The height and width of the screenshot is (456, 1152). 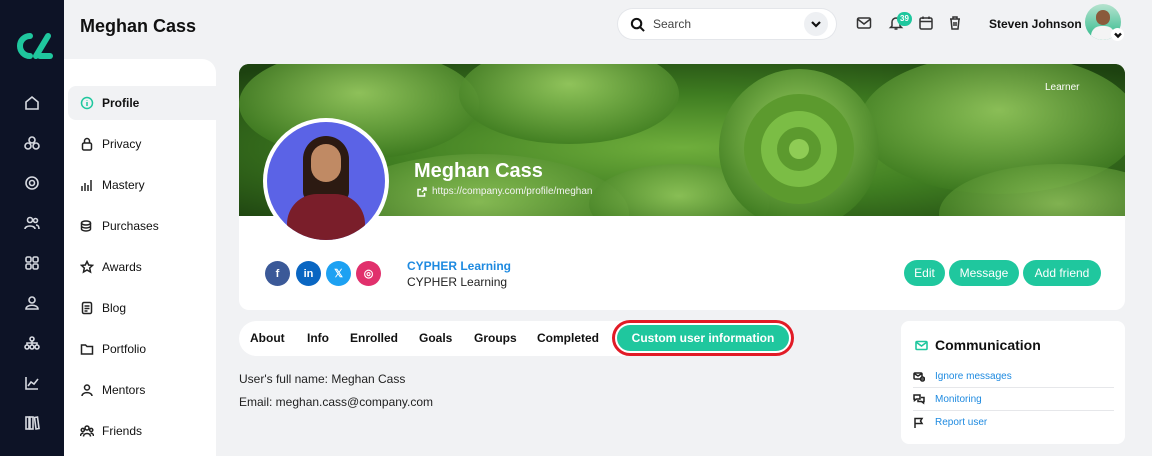 I want to click on sidebar-item-label: Portfolio, so click(x=124, y=349).